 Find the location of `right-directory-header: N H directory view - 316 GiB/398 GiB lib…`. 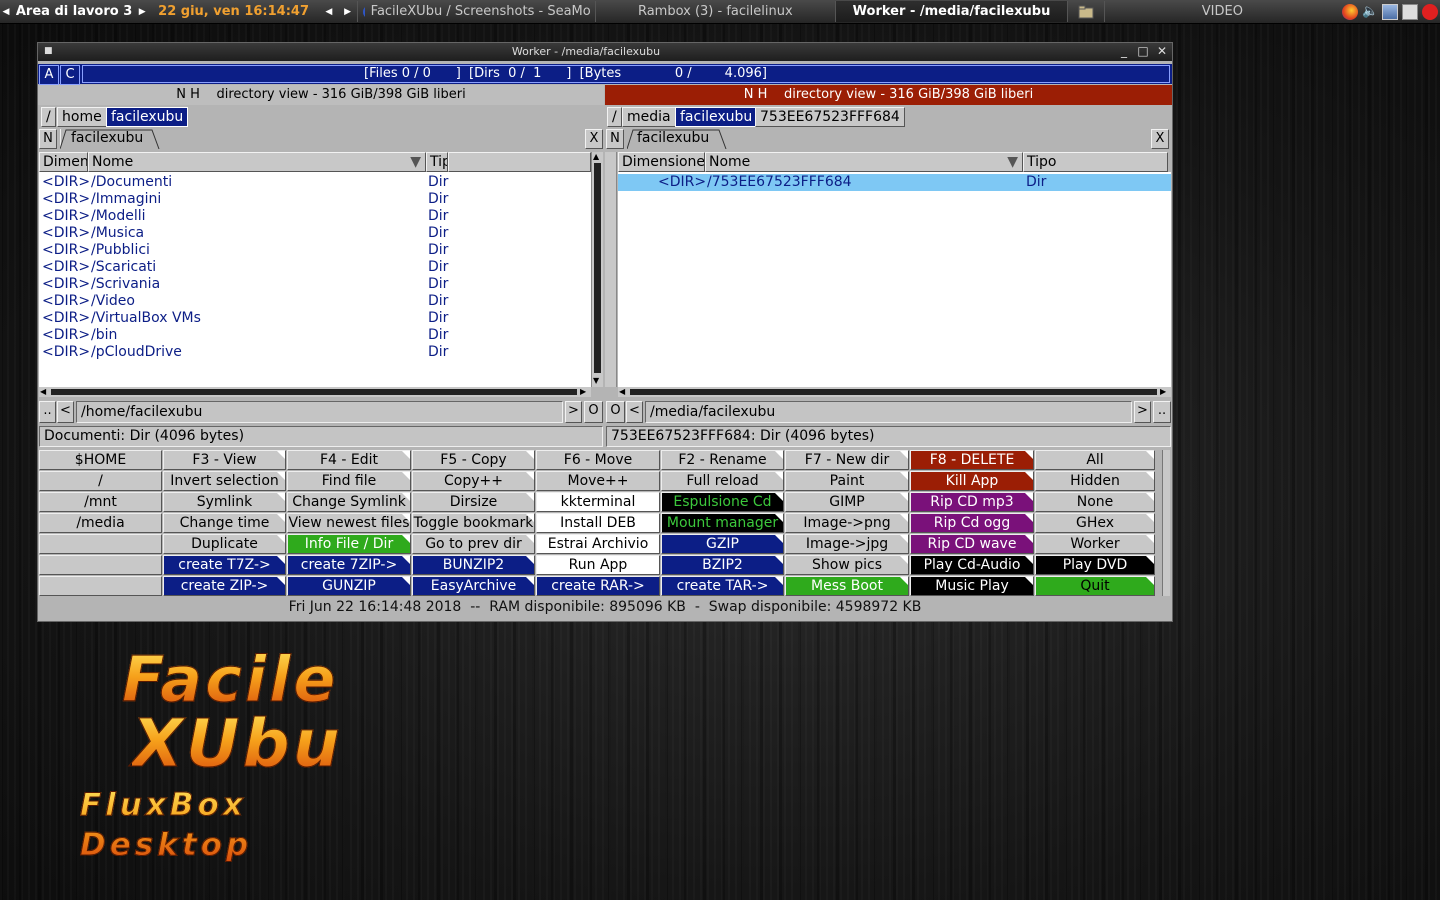

right-directory-header: N H directory view - 316 GiB/398 GiB lib… is located at coordinates (888, 95).